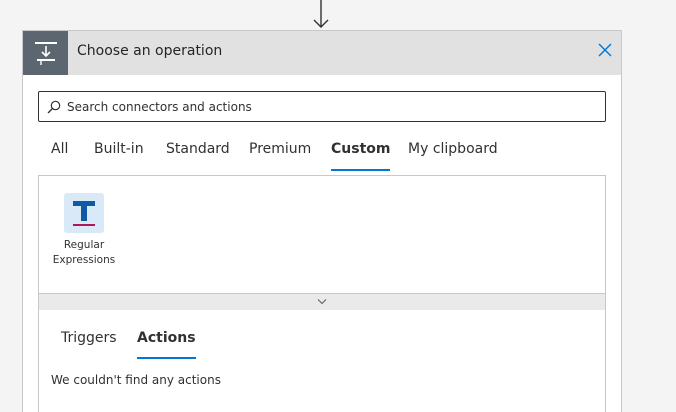 Image resolution: width=676 pixels, height=412 pixels. I want to click on tab-custom: Custom, so click(361, 156).